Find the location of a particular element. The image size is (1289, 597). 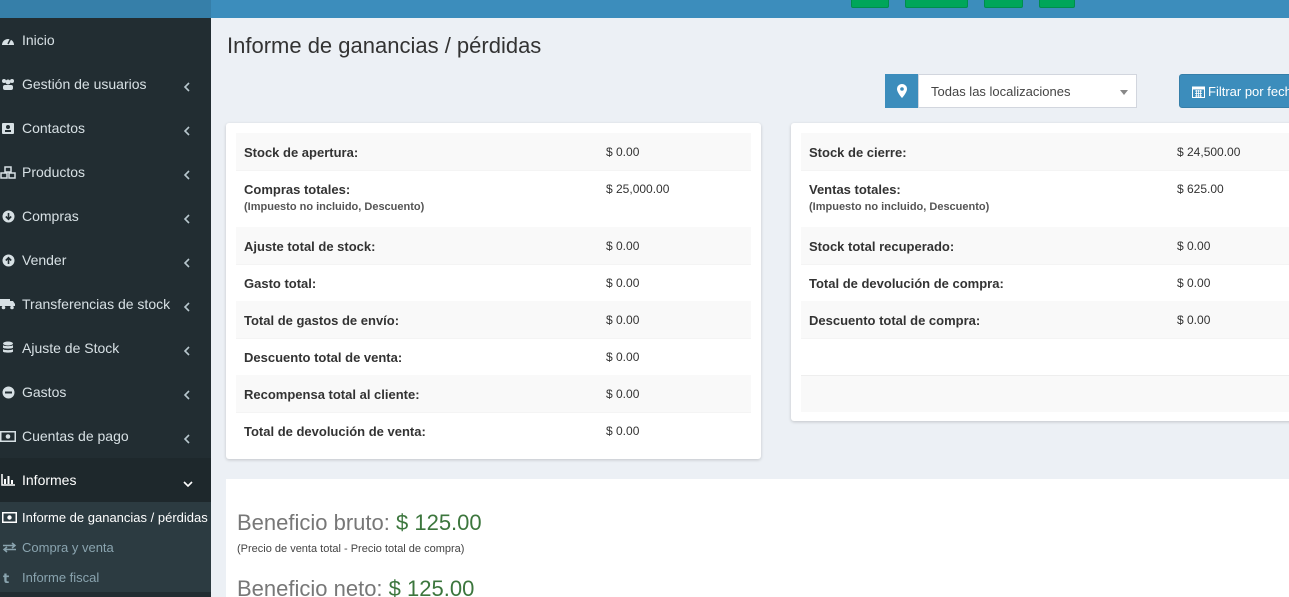

submenu-item-purchase-sale: Compra y venta is located at coordinates (105, 547).